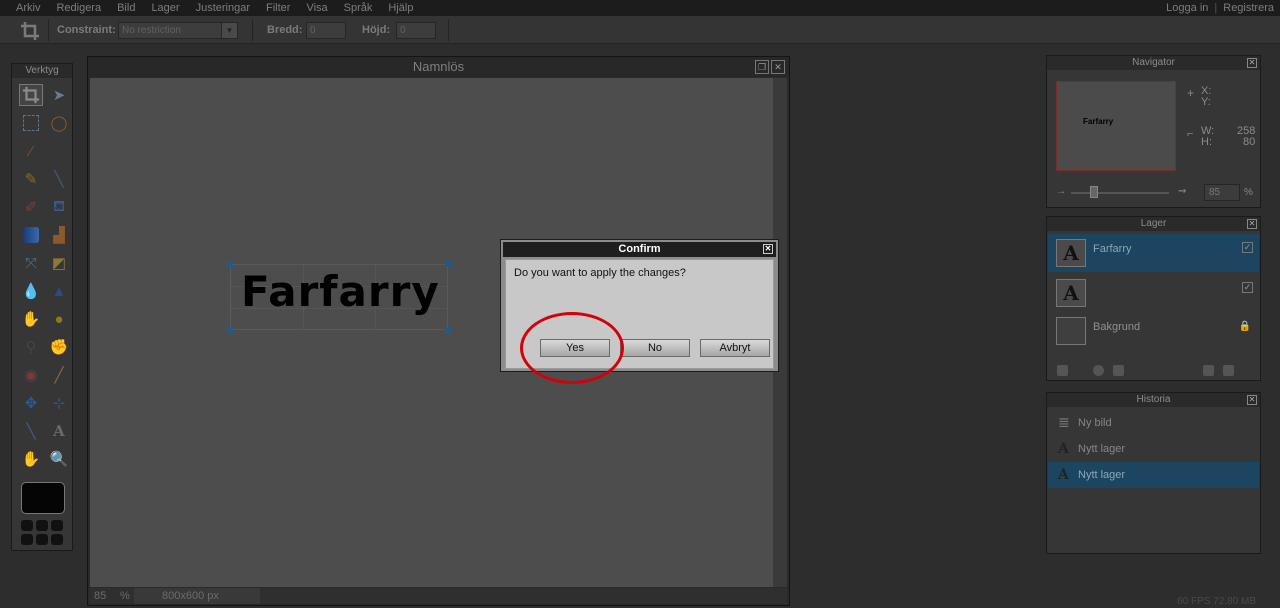 The width and height of the screenshot is (1280, 608). I want to click on navigator-title: Navigator, so click(1153, 62).